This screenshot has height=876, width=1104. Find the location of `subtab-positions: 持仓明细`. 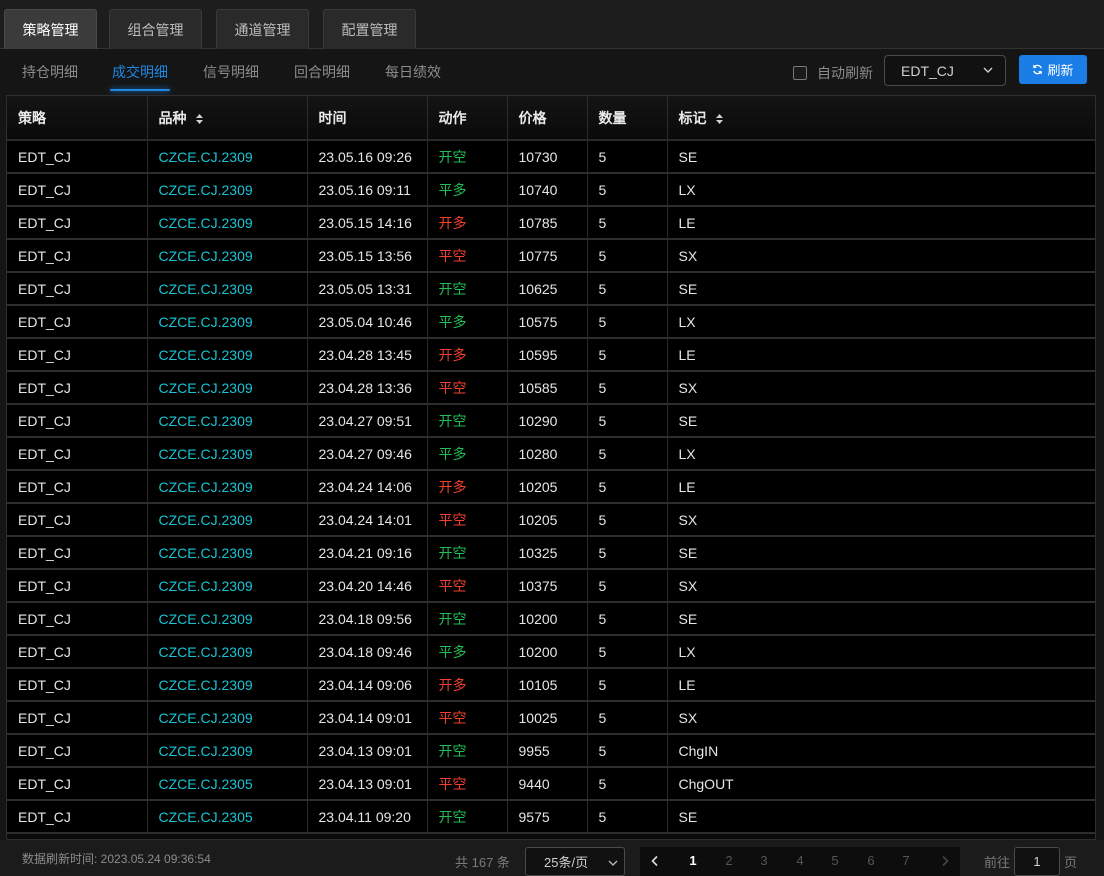

subtab-positions: 持仓明细 is located at coordinates (50, 72).